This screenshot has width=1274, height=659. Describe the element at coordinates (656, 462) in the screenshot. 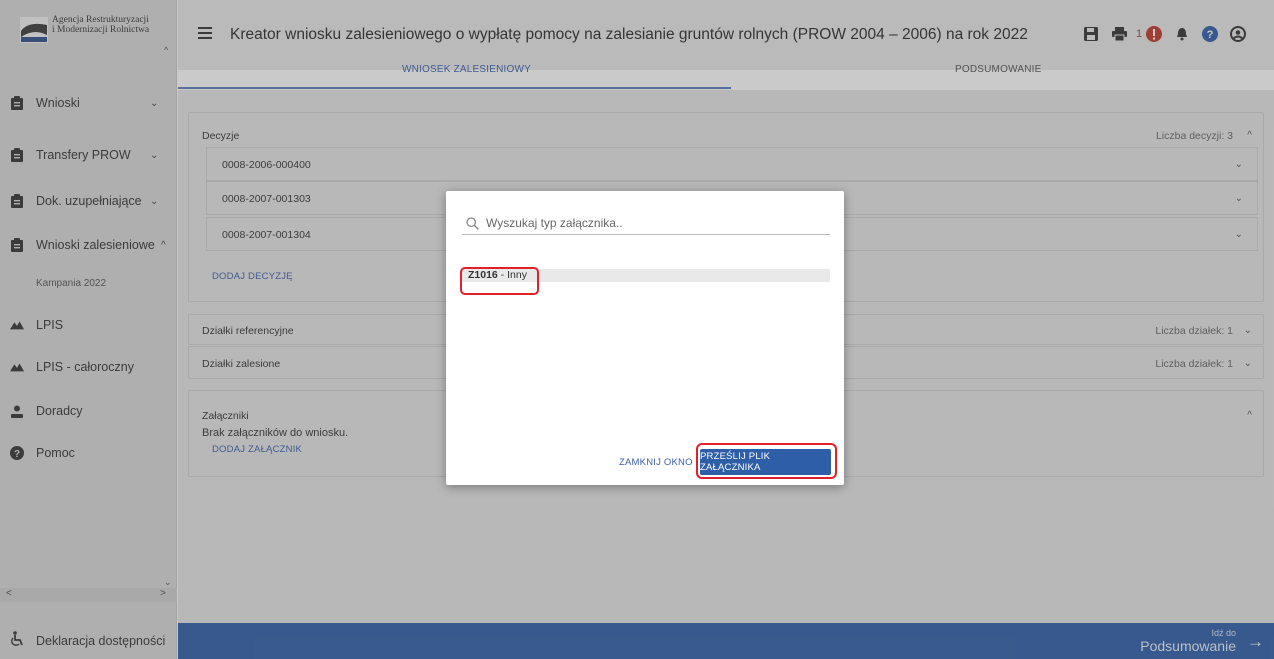

I see `close-dialog-button: ZAMKNIJ OKNO` at that location.